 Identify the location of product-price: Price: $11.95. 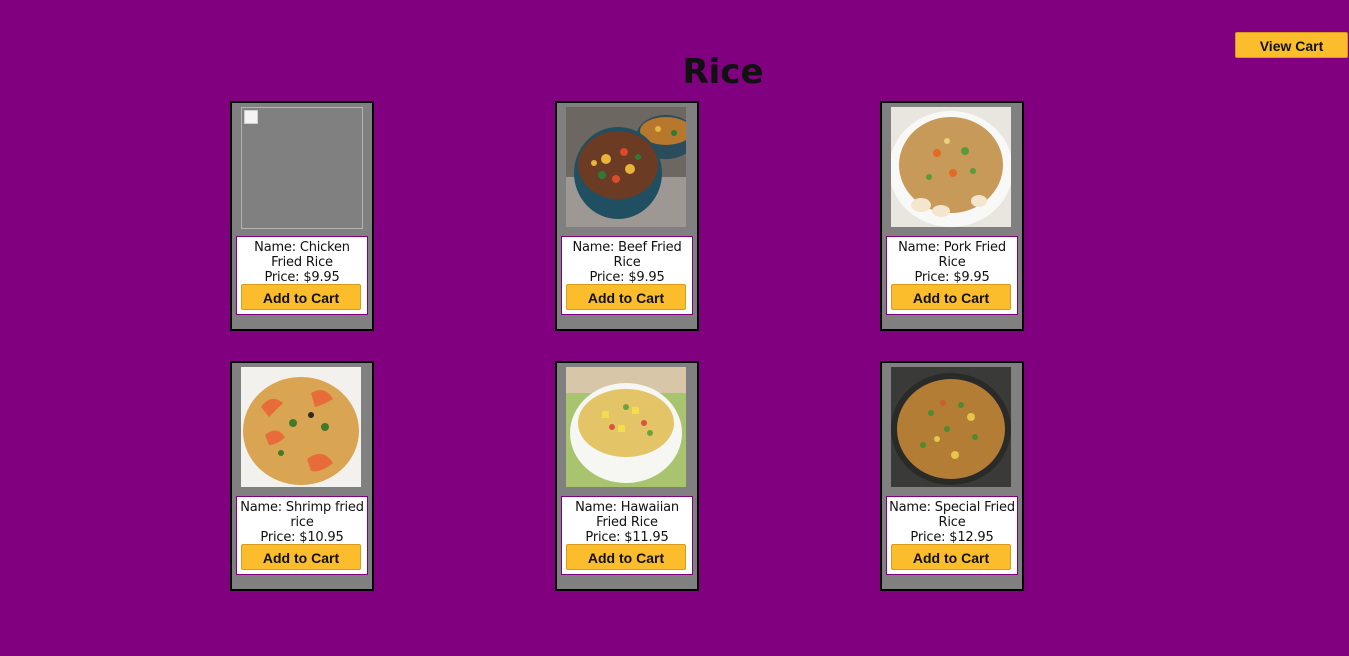
(627, 537).